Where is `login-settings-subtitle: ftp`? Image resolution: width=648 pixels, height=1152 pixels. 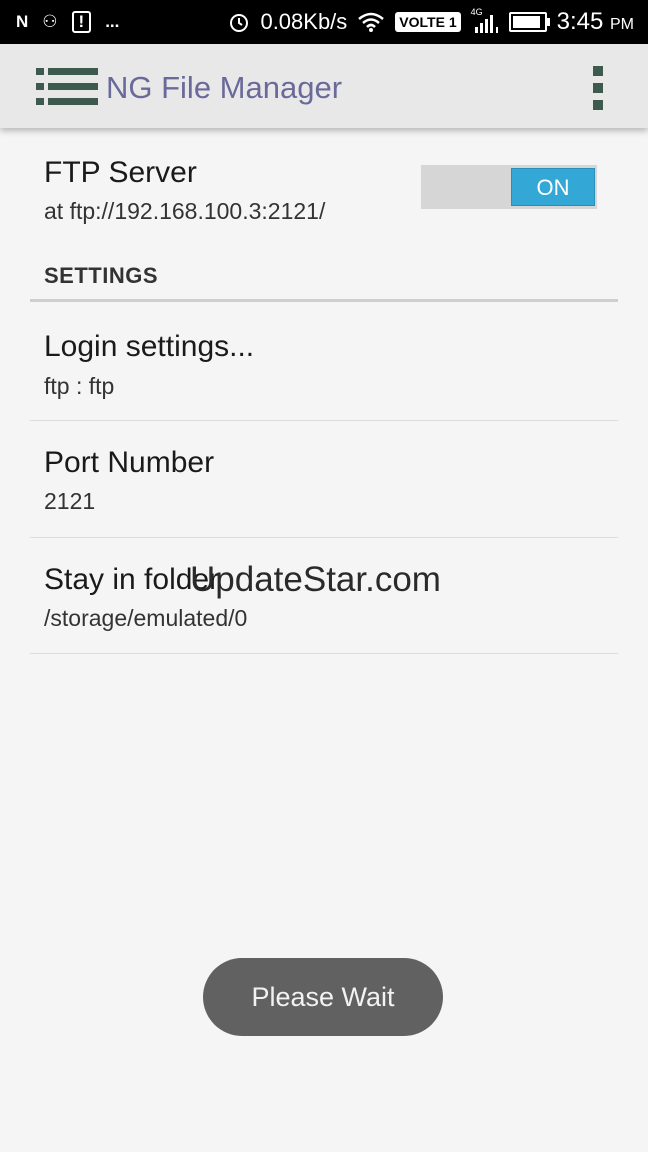 login-settings-subtitle: ftp is located at coordinates (79, 386).